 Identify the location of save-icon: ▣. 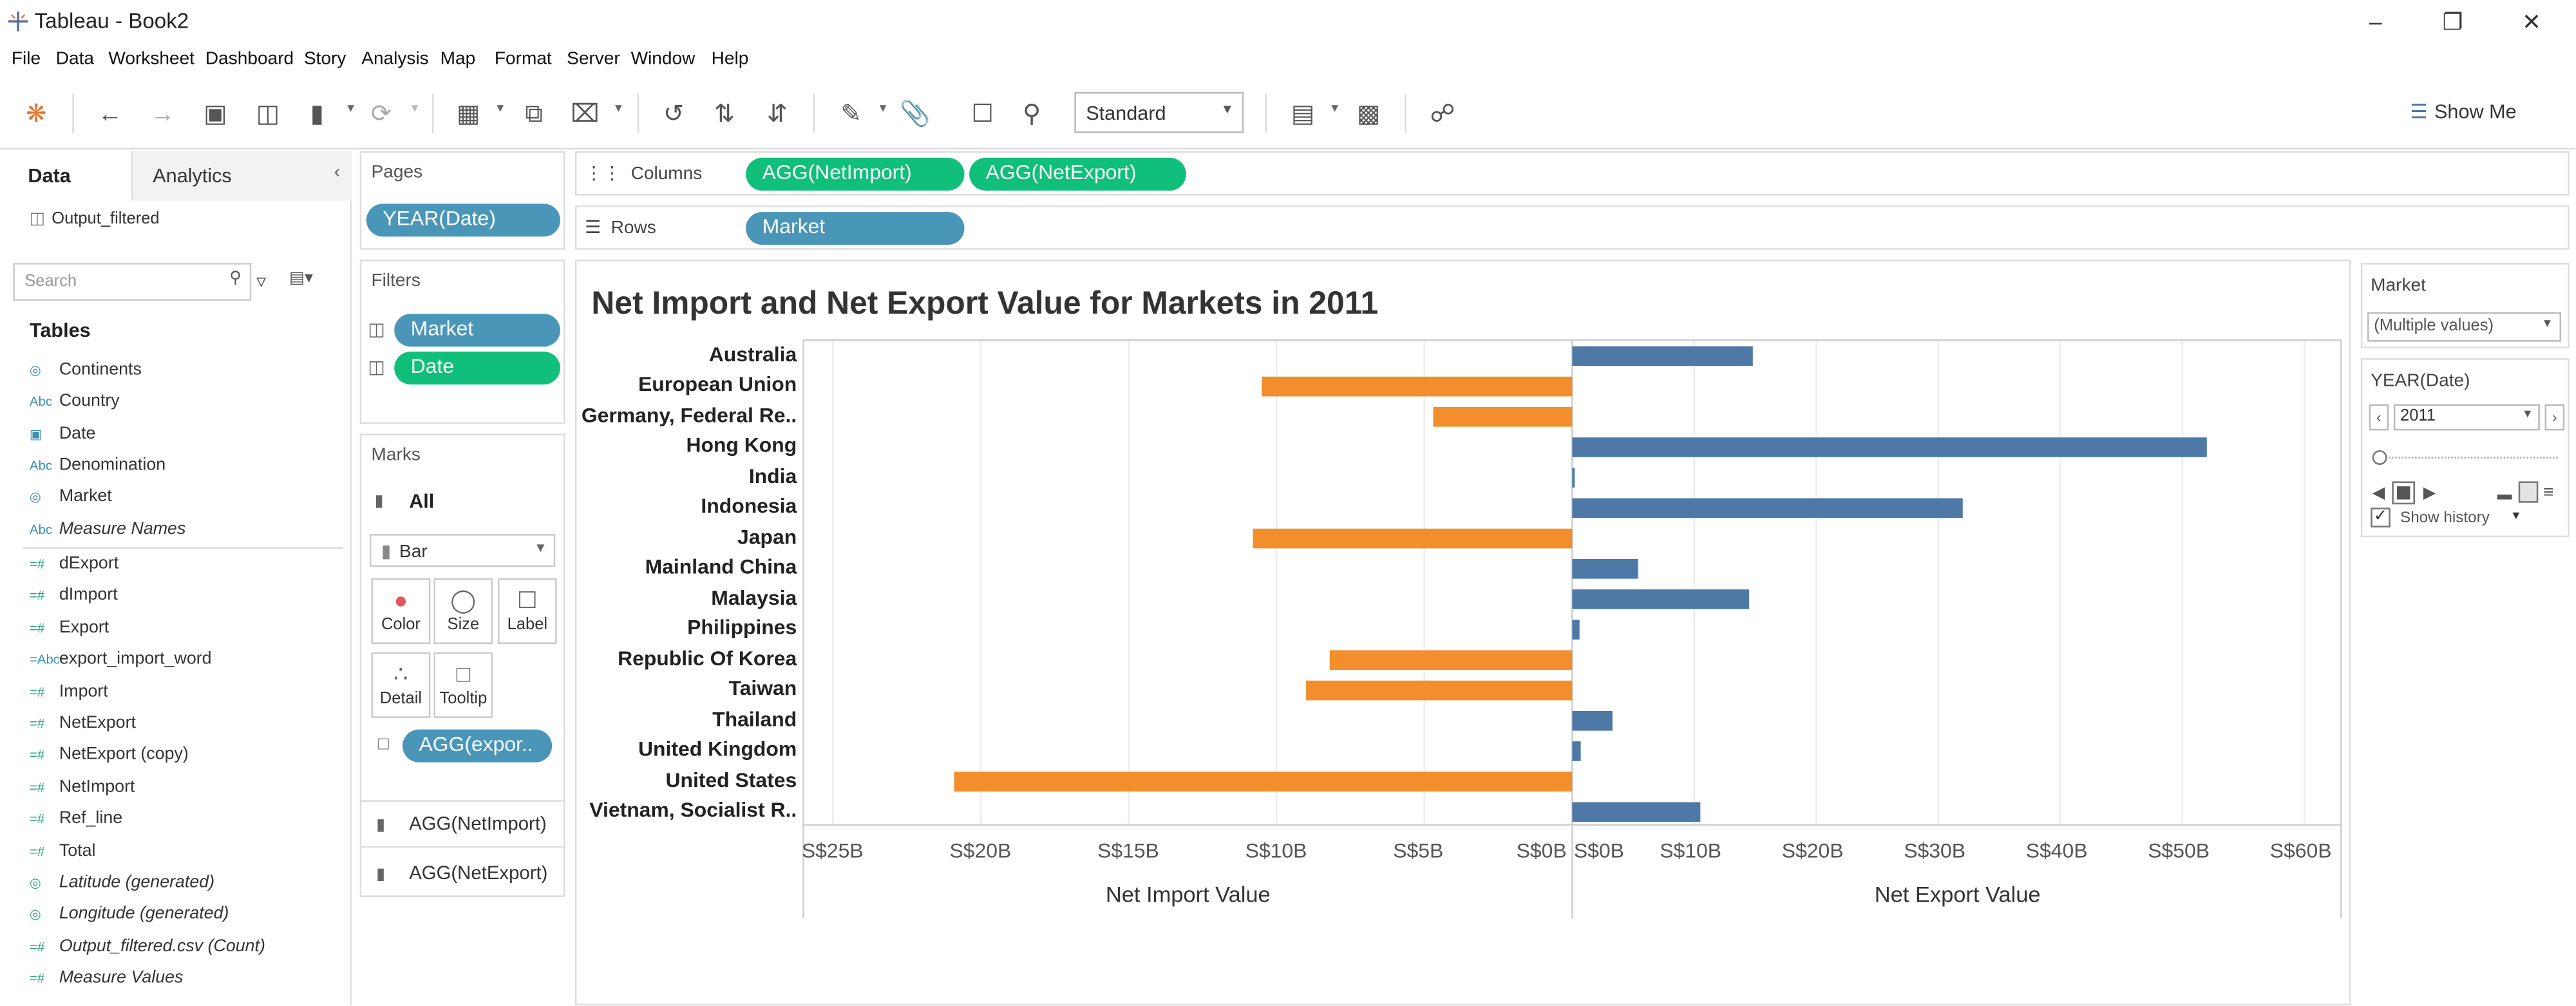
(215, 113).